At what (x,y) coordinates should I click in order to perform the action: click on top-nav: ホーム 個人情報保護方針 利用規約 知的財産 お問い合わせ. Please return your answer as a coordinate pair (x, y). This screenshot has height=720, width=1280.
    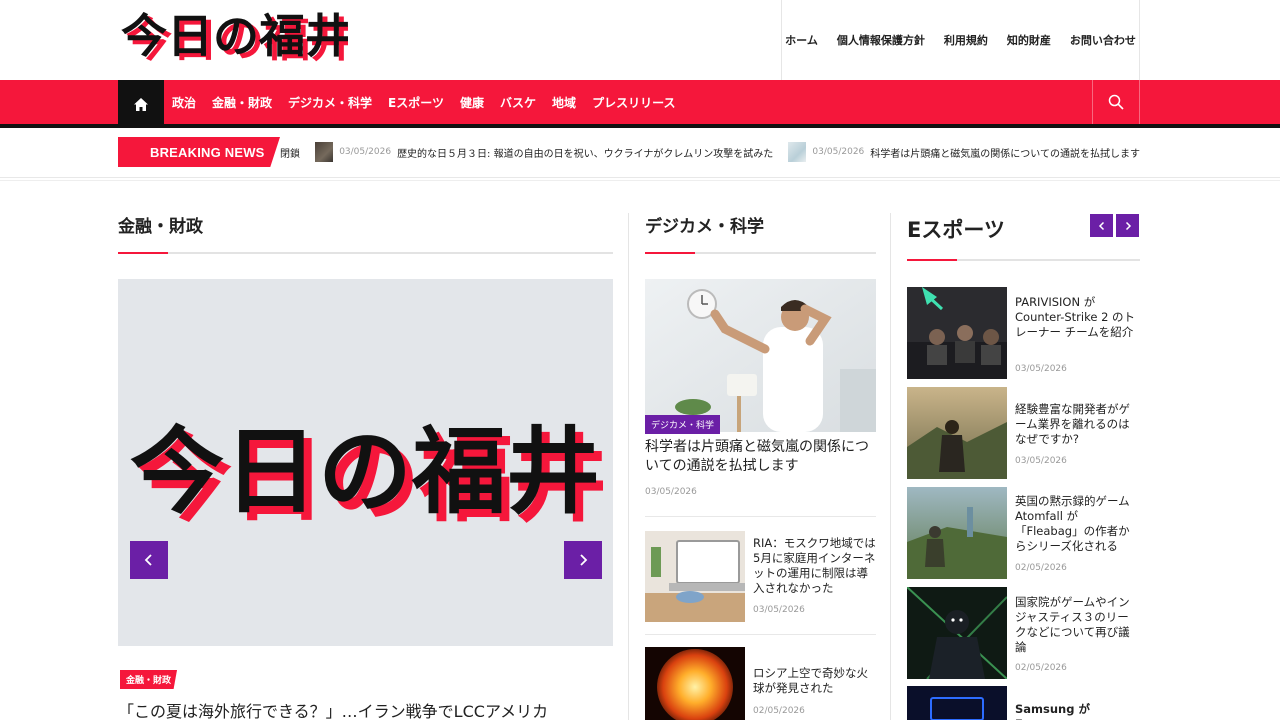
    Looking at the image, I should click on (960, 40).